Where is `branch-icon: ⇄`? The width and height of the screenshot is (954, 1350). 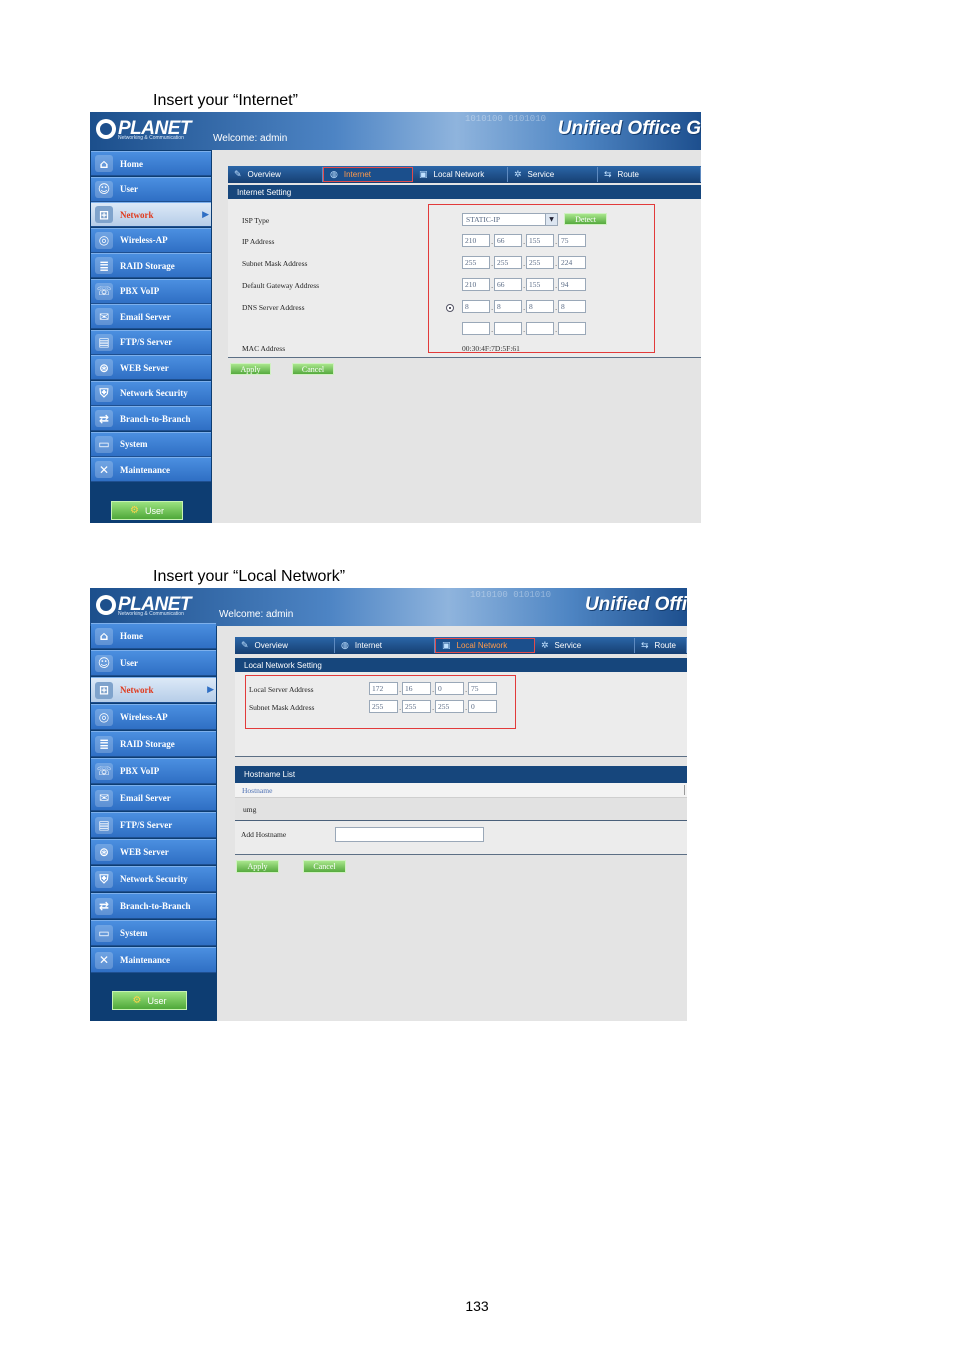
branch-icon: ⇄ is located at coordinates (104, 418).